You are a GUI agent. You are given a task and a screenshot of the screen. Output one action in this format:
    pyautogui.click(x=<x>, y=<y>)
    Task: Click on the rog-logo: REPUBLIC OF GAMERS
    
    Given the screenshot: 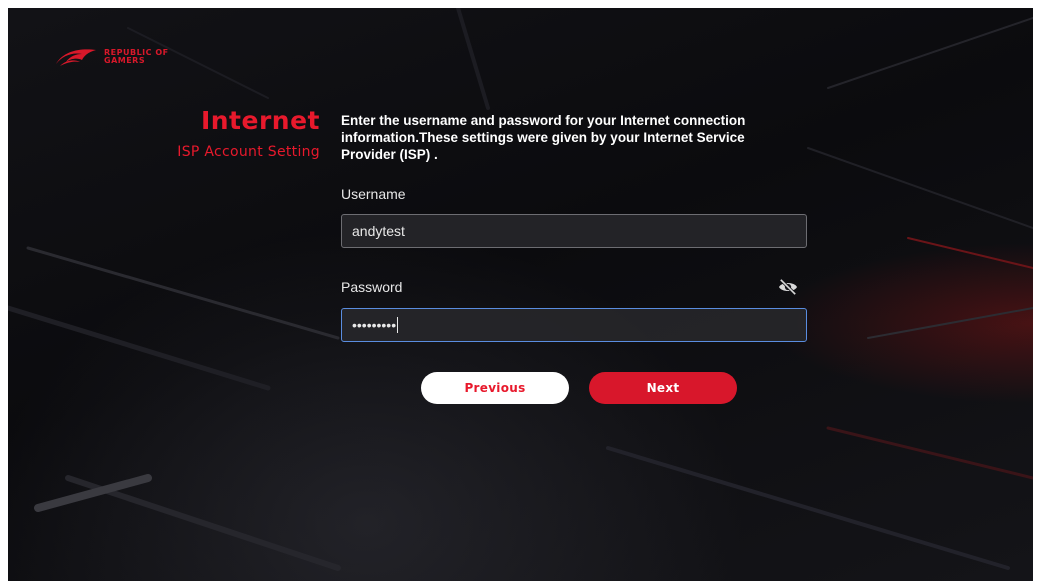 What is the action you would take?
    pyautogui.click(x=111, y=57)
    